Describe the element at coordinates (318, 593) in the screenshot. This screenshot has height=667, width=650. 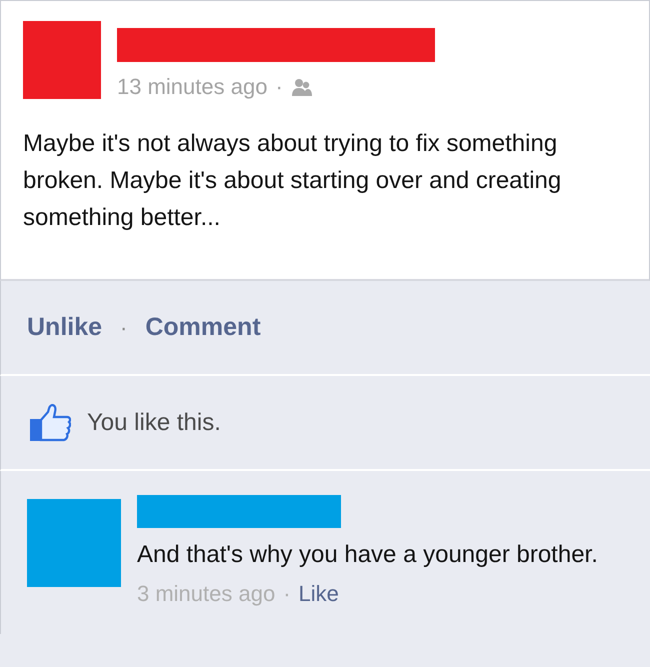
I see `like-link: Like` at that location.